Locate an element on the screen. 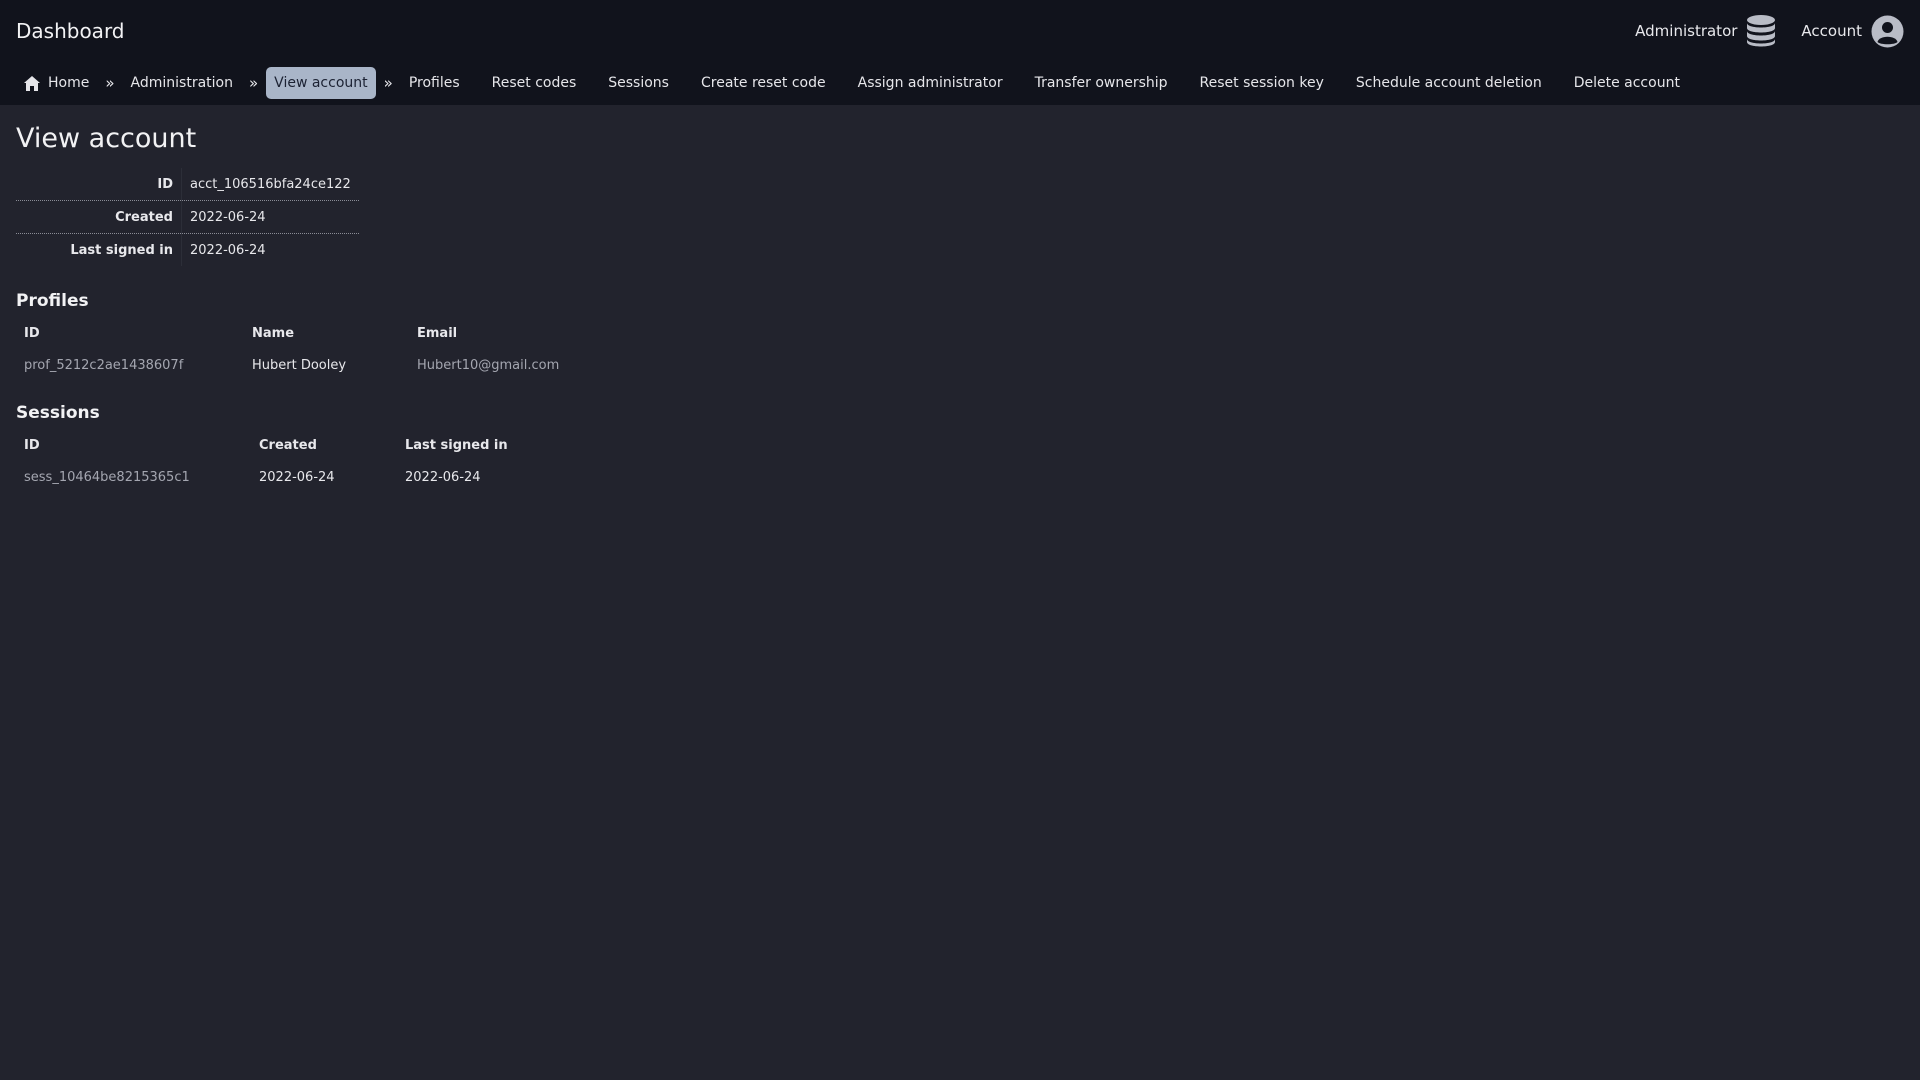 The width and height of the screenshot is (1920, 1080). sessions-column-created: Created is located at coordinates (288, 445).